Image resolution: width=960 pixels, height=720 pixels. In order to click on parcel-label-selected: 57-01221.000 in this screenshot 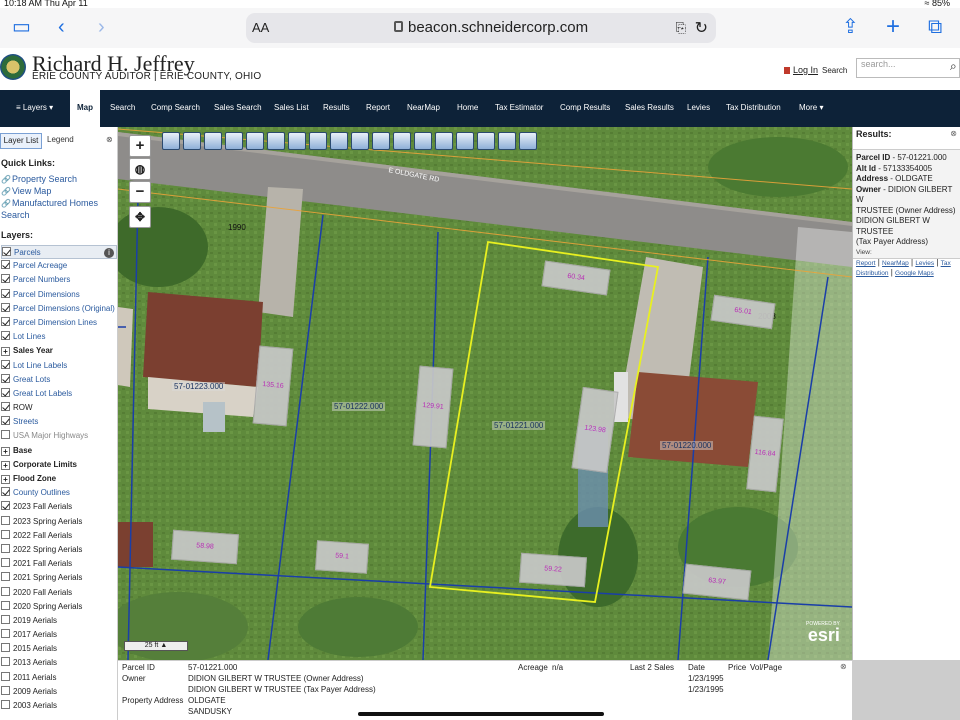, I will do `click(519, 425)`.